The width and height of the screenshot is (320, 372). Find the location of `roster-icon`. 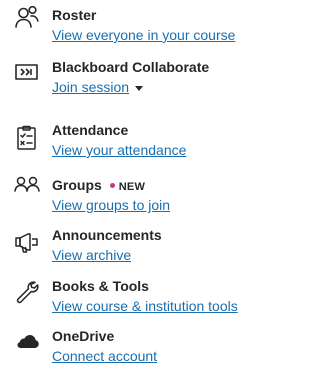

roster-icon is located at coordinates (27, 17).